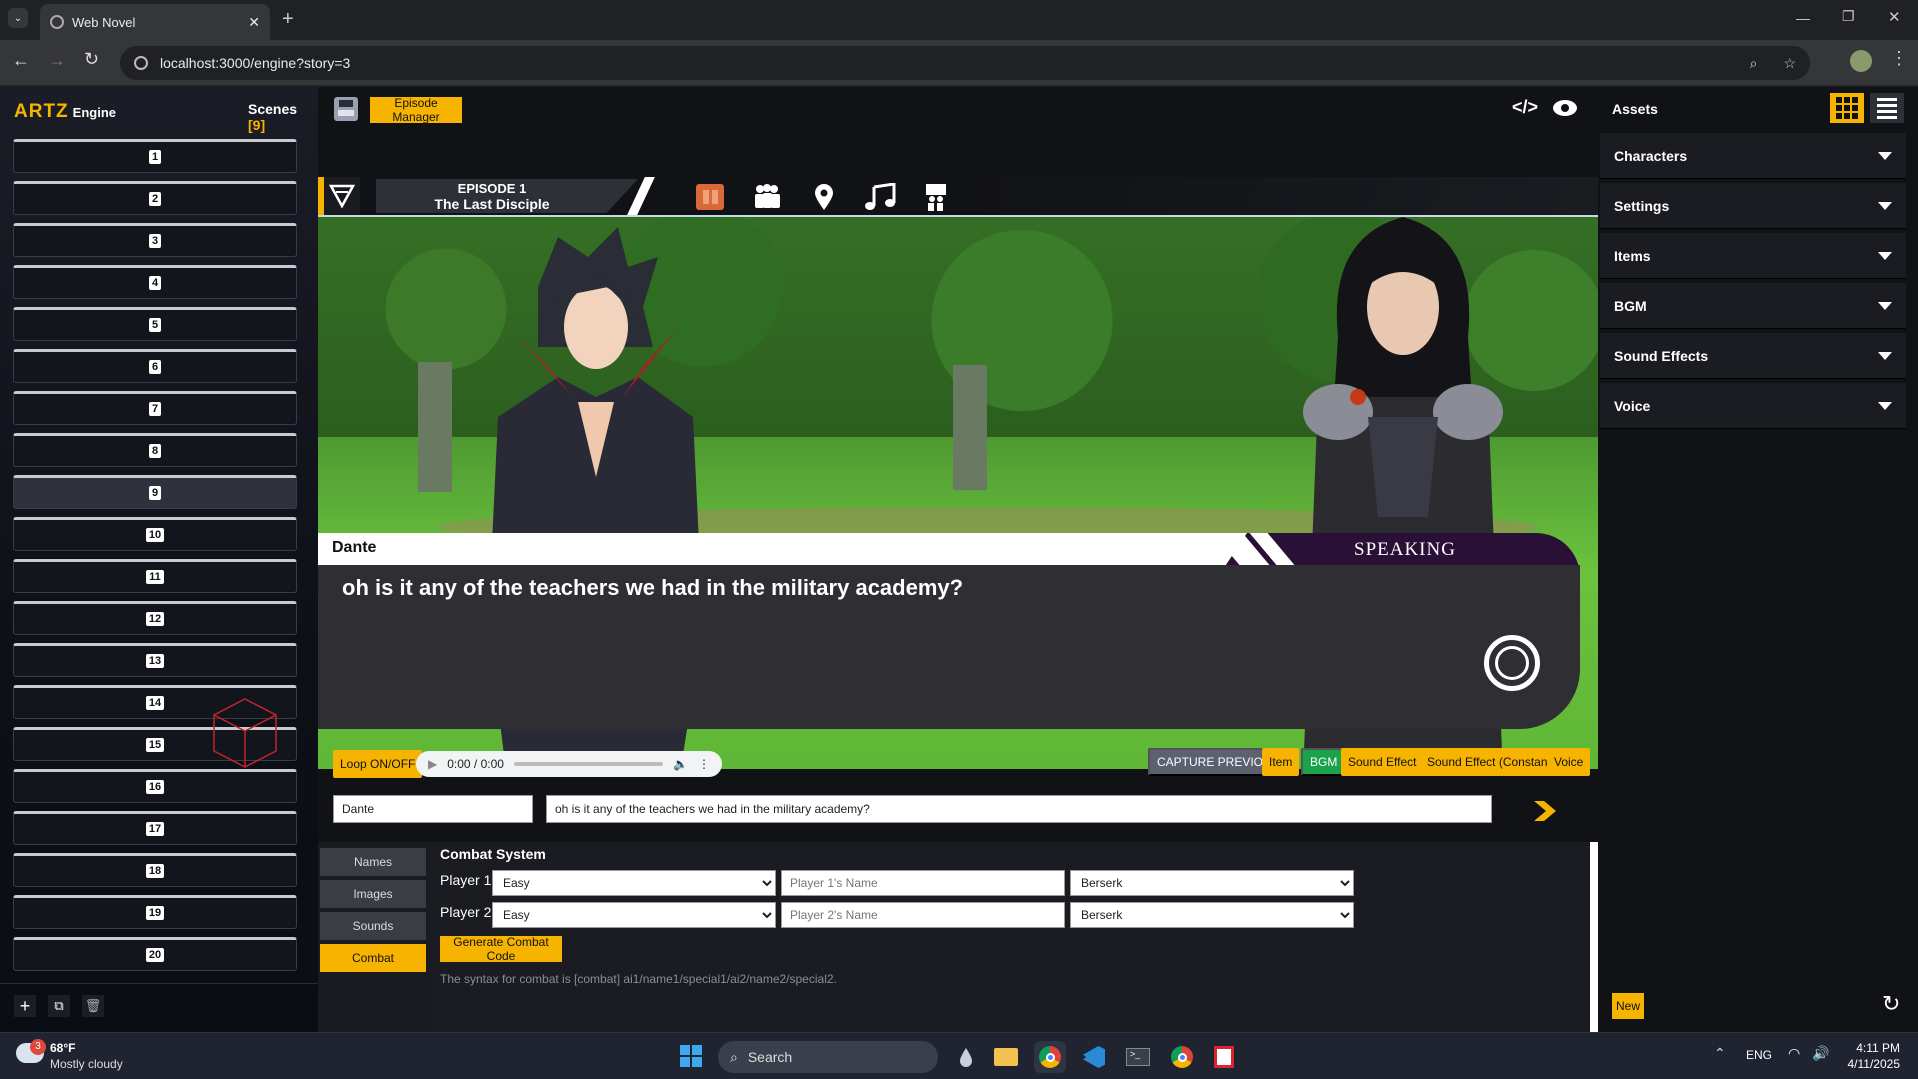 The width and height of the screenshot is (1918, 1079). What do you see at coordinates (923, 883) in the screenshot?
I see `player1-name-input` at bounding box center [923, 883].